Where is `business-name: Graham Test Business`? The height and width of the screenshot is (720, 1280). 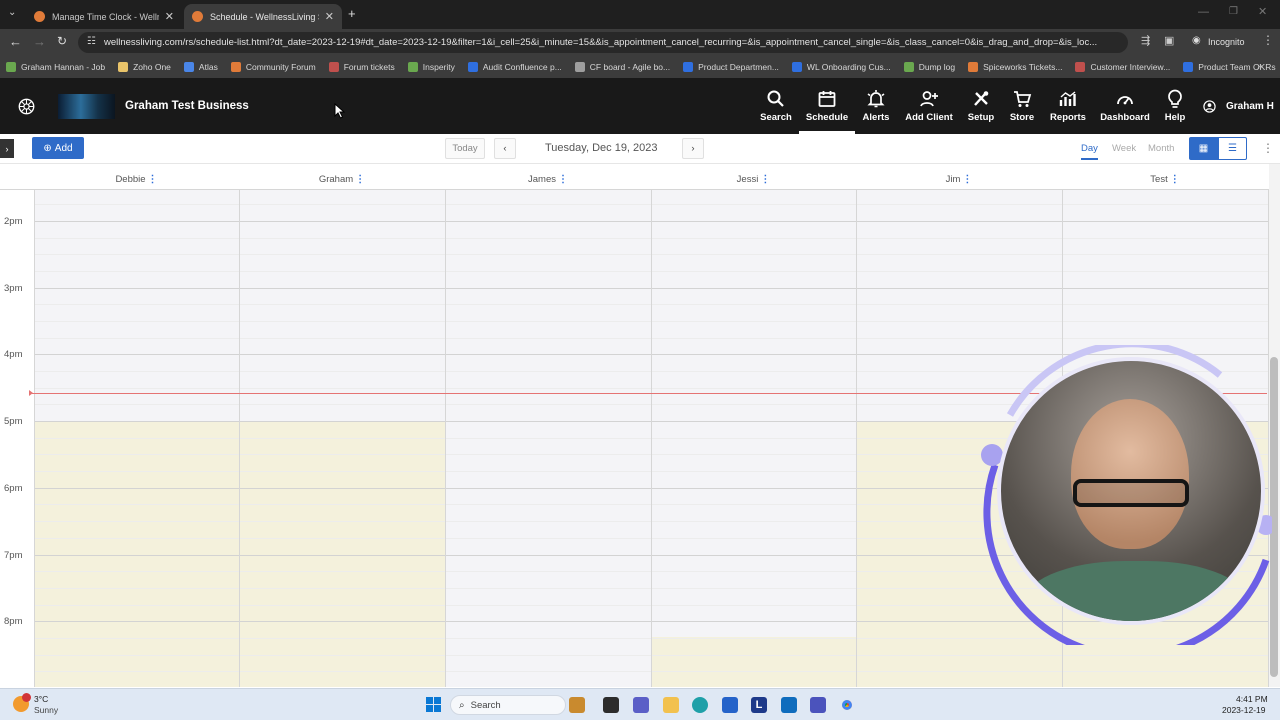 business-name: Graham Test Business is located at coordinates (187, 106).